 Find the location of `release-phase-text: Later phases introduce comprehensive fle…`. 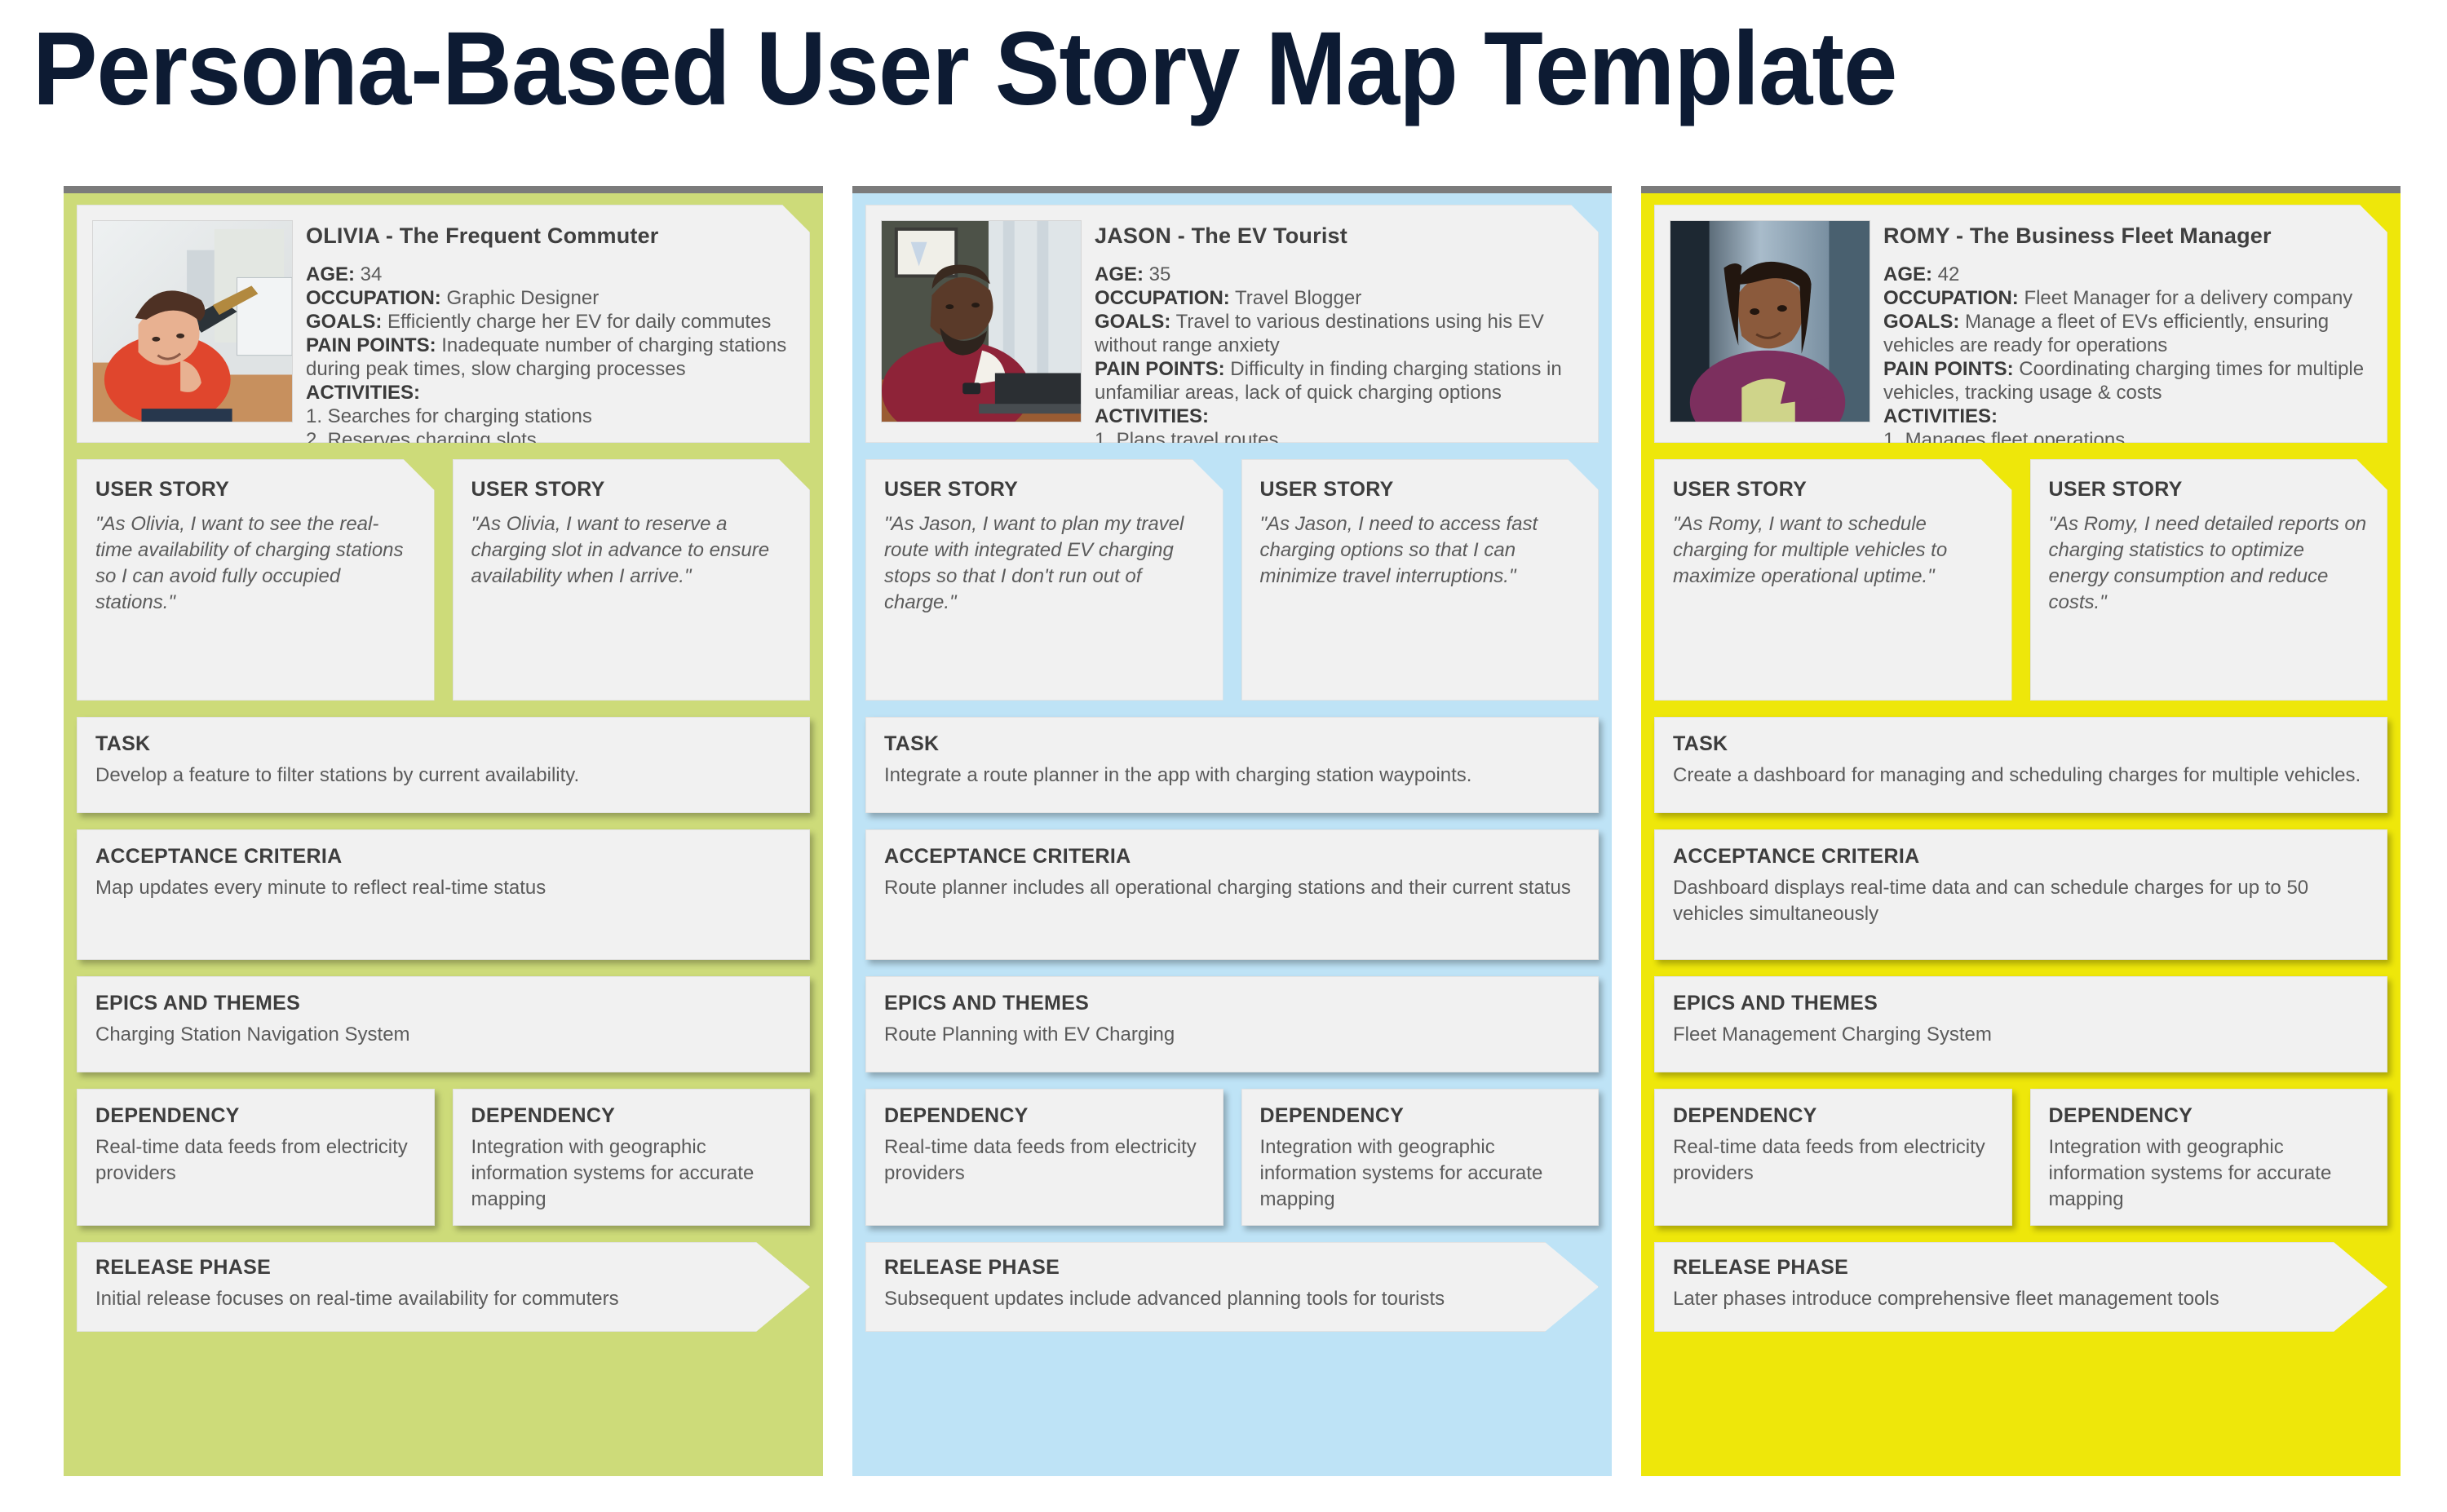

release-phase-text: Later phases introduce comprehensive fle… is located at coordinates (1946, 1299).